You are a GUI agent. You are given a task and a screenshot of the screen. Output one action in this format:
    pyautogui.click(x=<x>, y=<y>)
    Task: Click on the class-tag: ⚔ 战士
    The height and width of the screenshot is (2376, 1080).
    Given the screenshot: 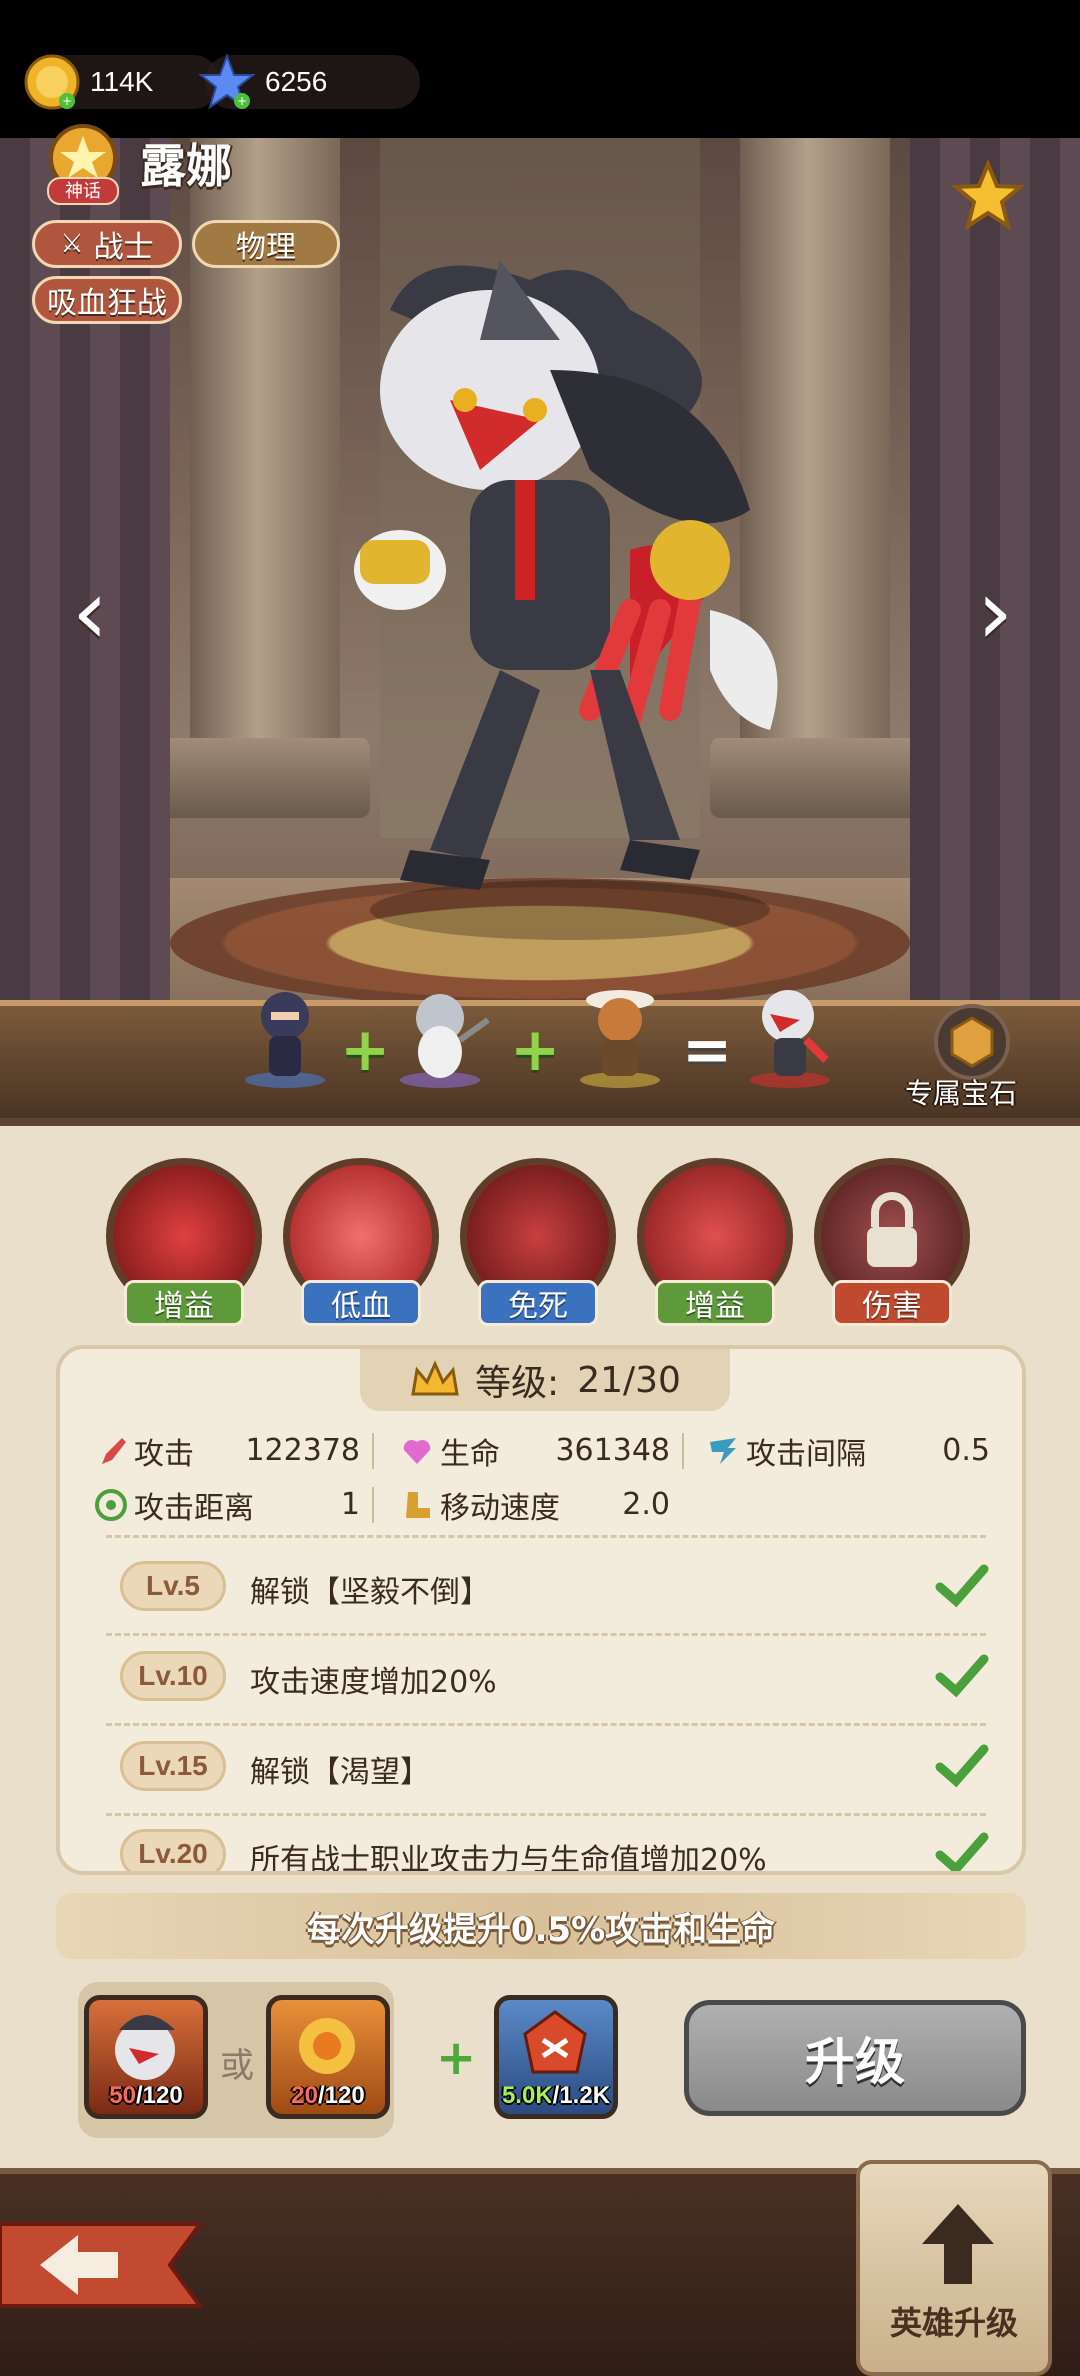 What is the action you would take?
    pyautogui.click(x=107, y=244)
    